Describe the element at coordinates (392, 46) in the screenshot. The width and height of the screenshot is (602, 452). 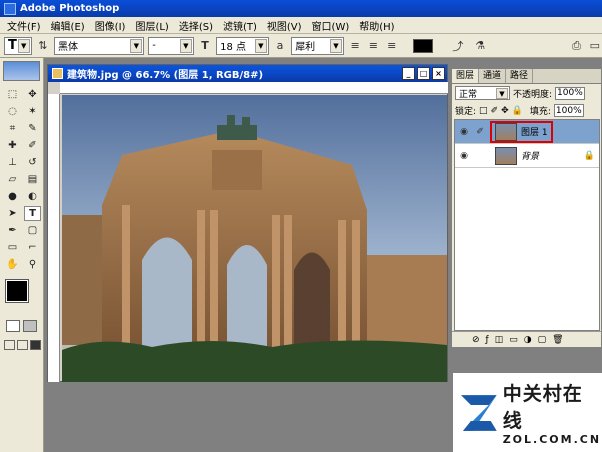
I see `align-right-icon: ≡` at that location.